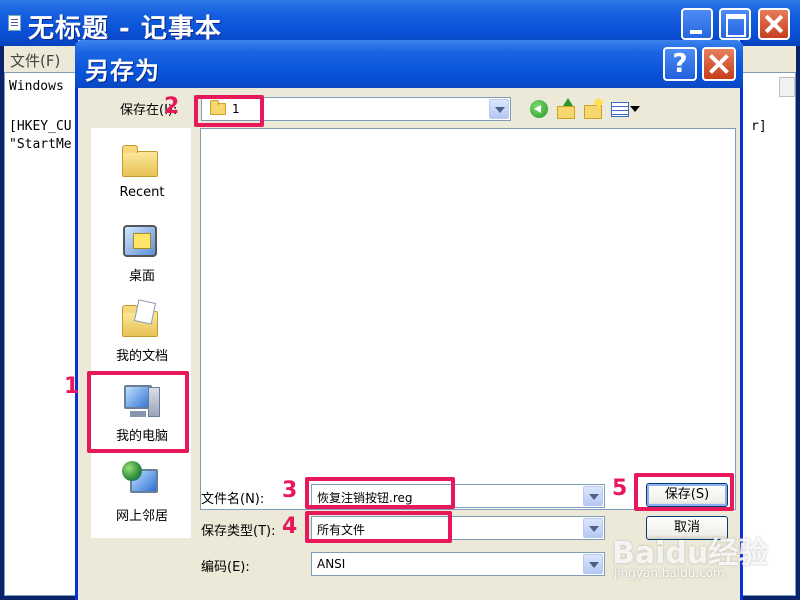  I want to click on filename-label: 文件名(N):, so click(233, 499).